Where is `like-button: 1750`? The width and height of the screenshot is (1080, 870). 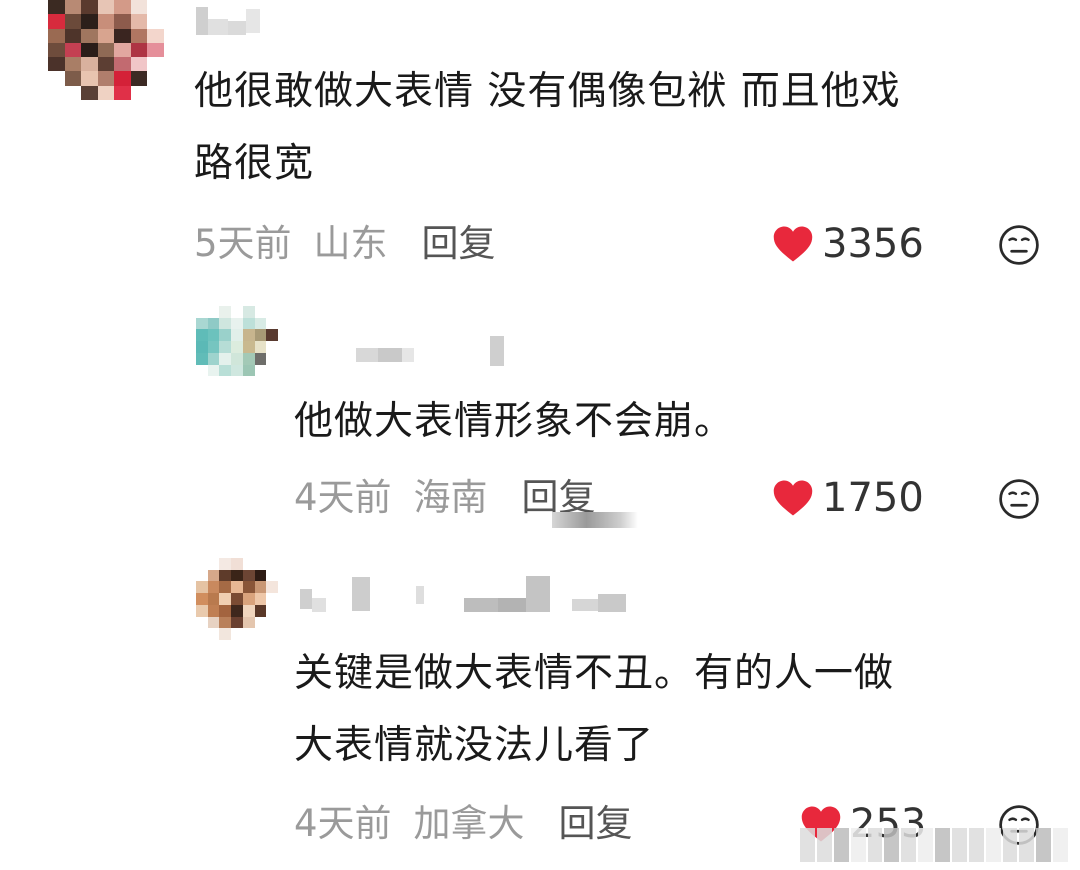 like-button: 1750 is located at coordinates (848, 498).